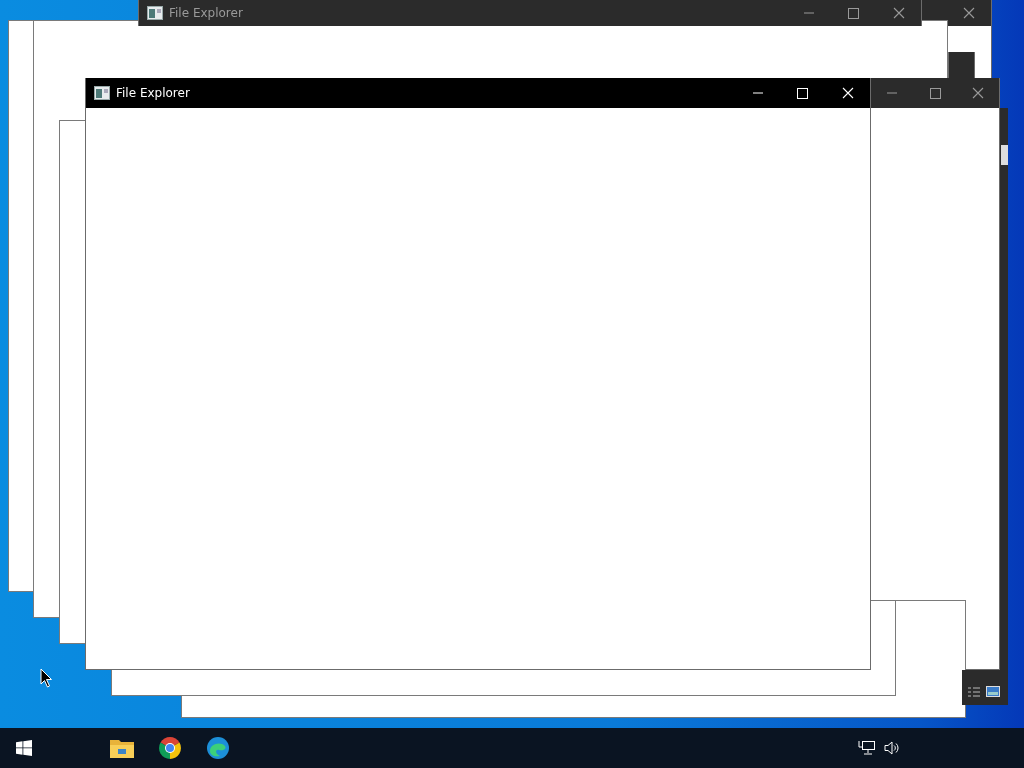 This screenshot has height=768, width=1024. Describe the element at coordinates (218, 748) in the screenshot. I see `wave-browser-icon` at that location.